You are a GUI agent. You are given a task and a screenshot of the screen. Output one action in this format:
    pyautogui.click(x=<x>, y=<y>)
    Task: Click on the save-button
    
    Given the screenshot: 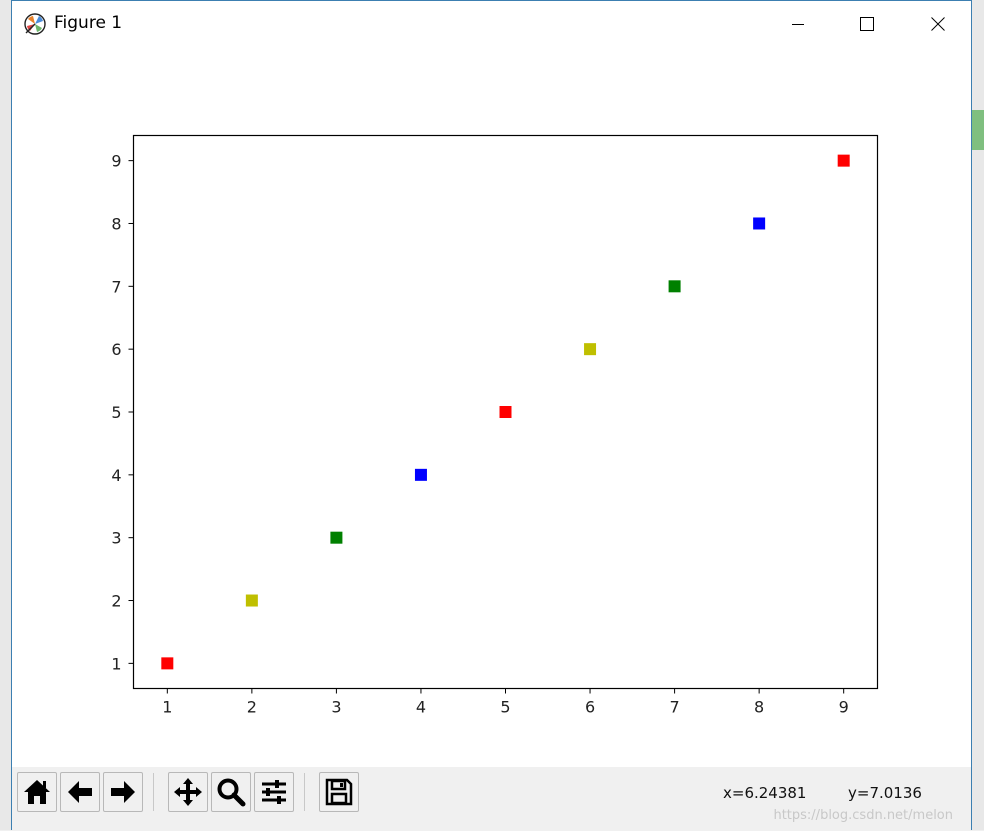 What is the action you would take?
    pyautogui.click(x=339, y=792)
    